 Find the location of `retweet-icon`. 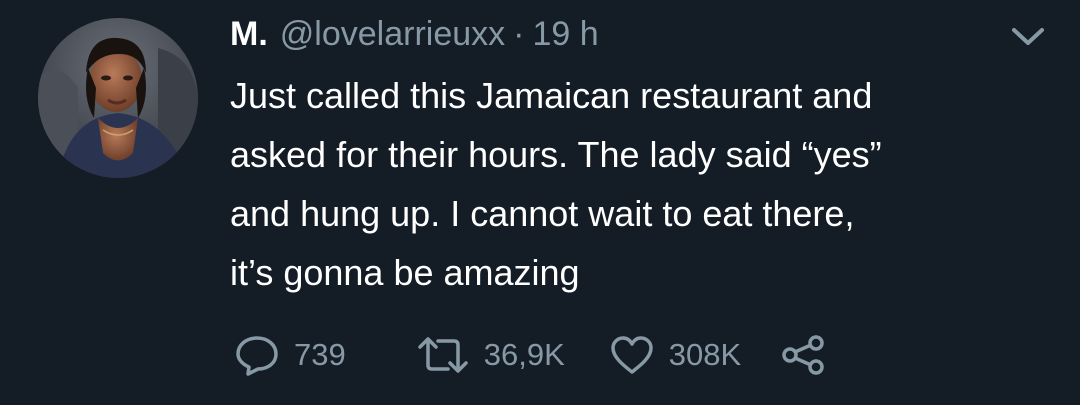

retweet-icon is located at coordinates (443, 355).